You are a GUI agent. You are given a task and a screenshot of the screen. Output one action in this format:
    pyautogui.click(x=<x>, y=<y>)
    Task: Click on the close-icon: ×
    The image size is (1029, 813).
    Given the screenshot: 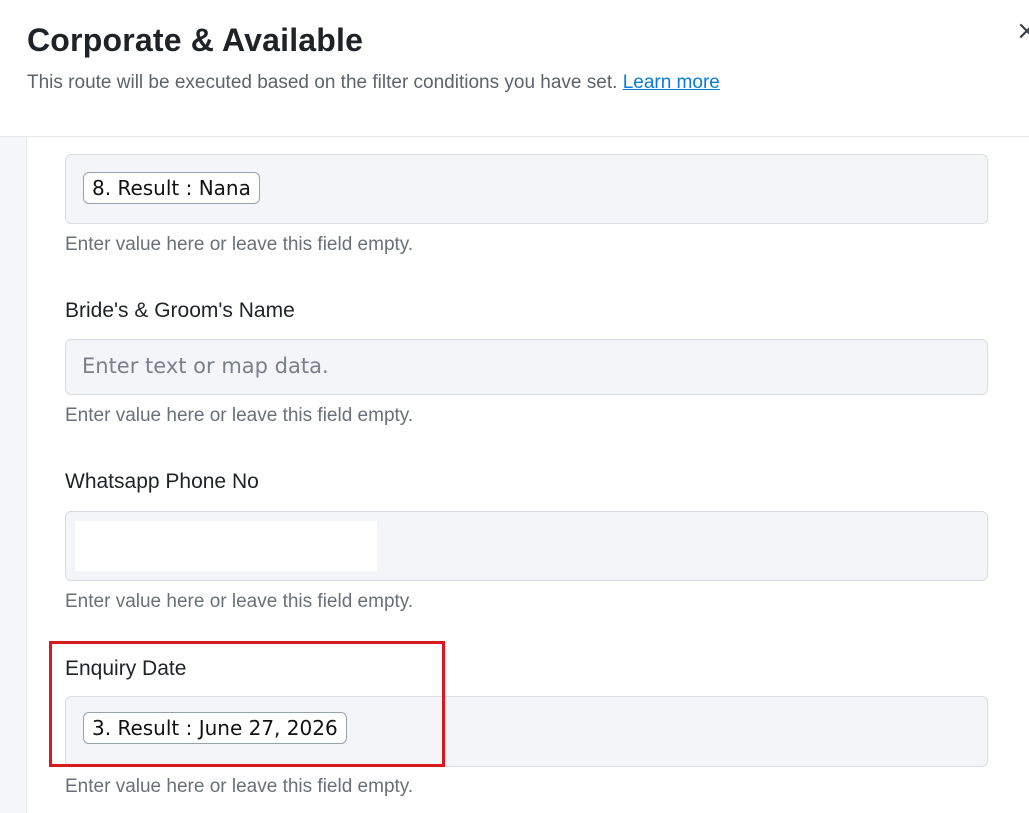 What is the action you would take?
    pyautogui.click(x=1022, y=31)
    